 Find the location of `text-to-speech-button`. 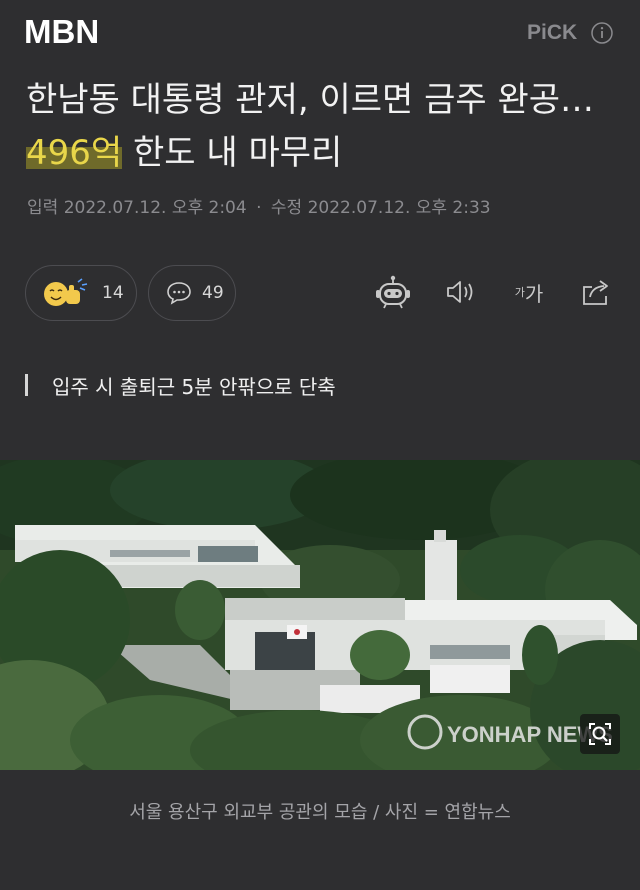

text-to-speech-button is located at coordinates (460, 292).